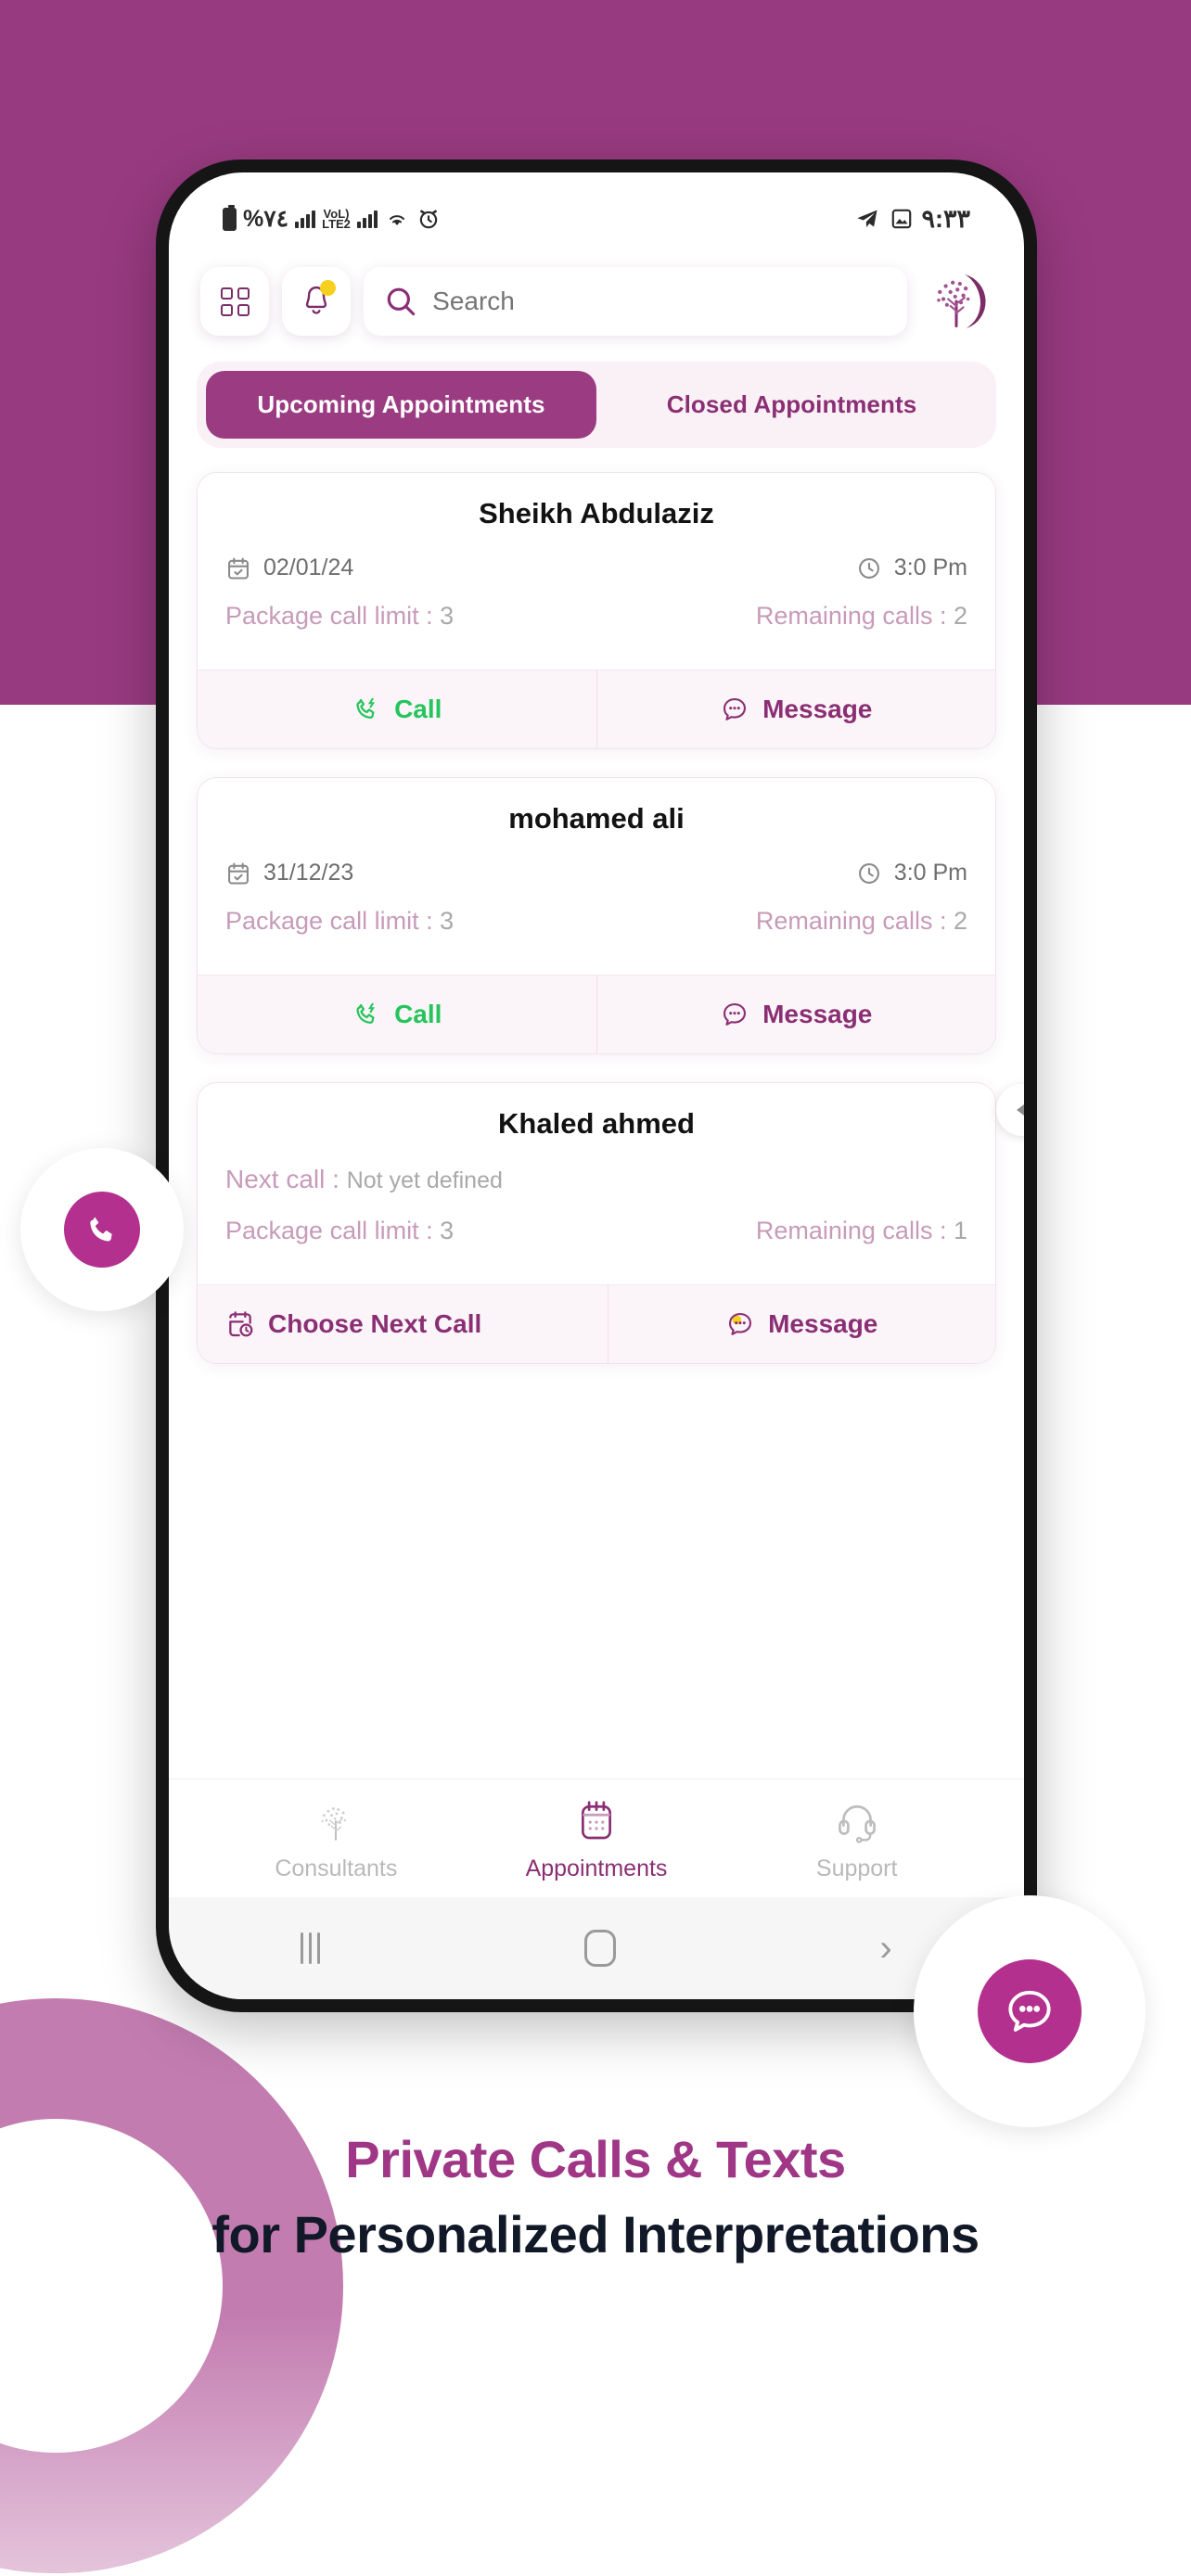 This screenshot has width=1191, height=2576. I want to click on search-bar, so click(636, 301).